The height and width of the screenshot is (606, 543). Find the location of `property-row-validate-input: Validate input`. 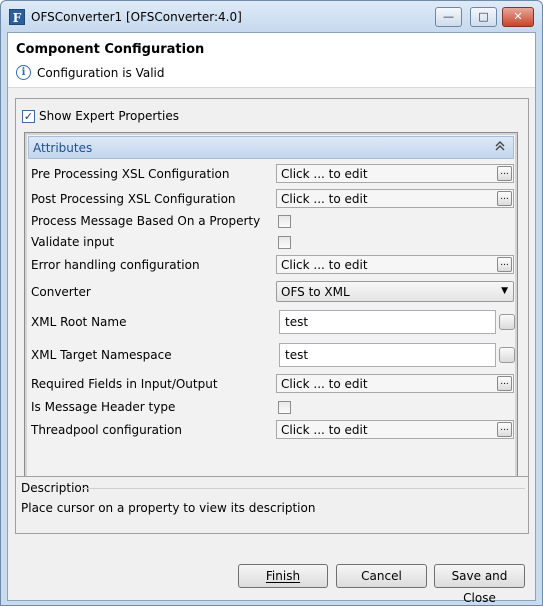

property-row-validate-input: Validate input is located at coordinates (271, 242).